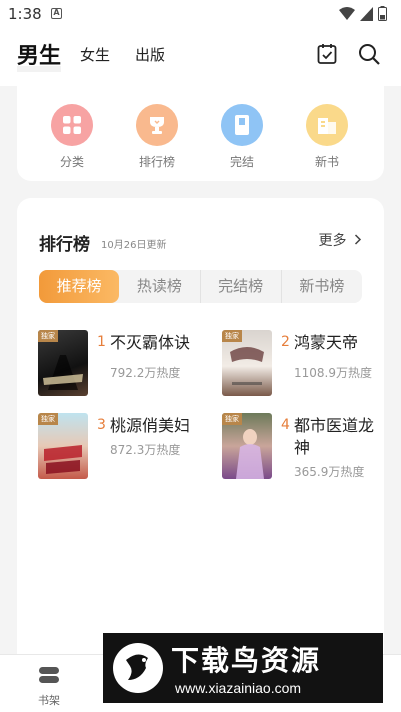 The height and width of the screenshot is (712, 401). What do you see at coordinates (285, 425) in the screenshot?
I see `rank-number: 4` at bounding box center [285, 425].